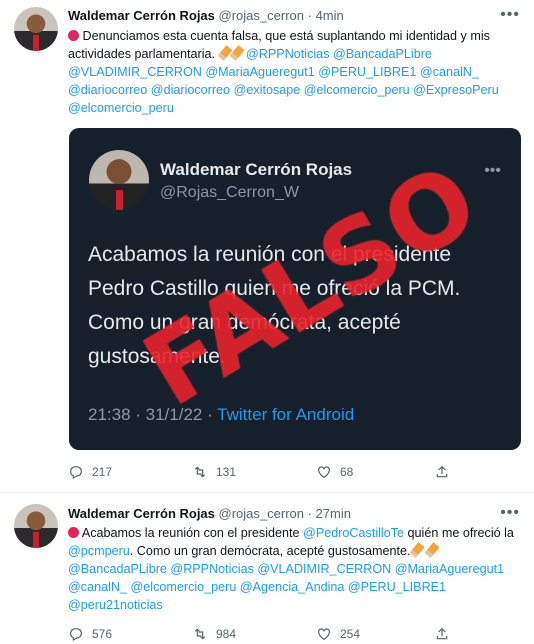 The width and height of the screenshot is (534, 644). I want to click on timestamp: 27min, so click(333, 513).